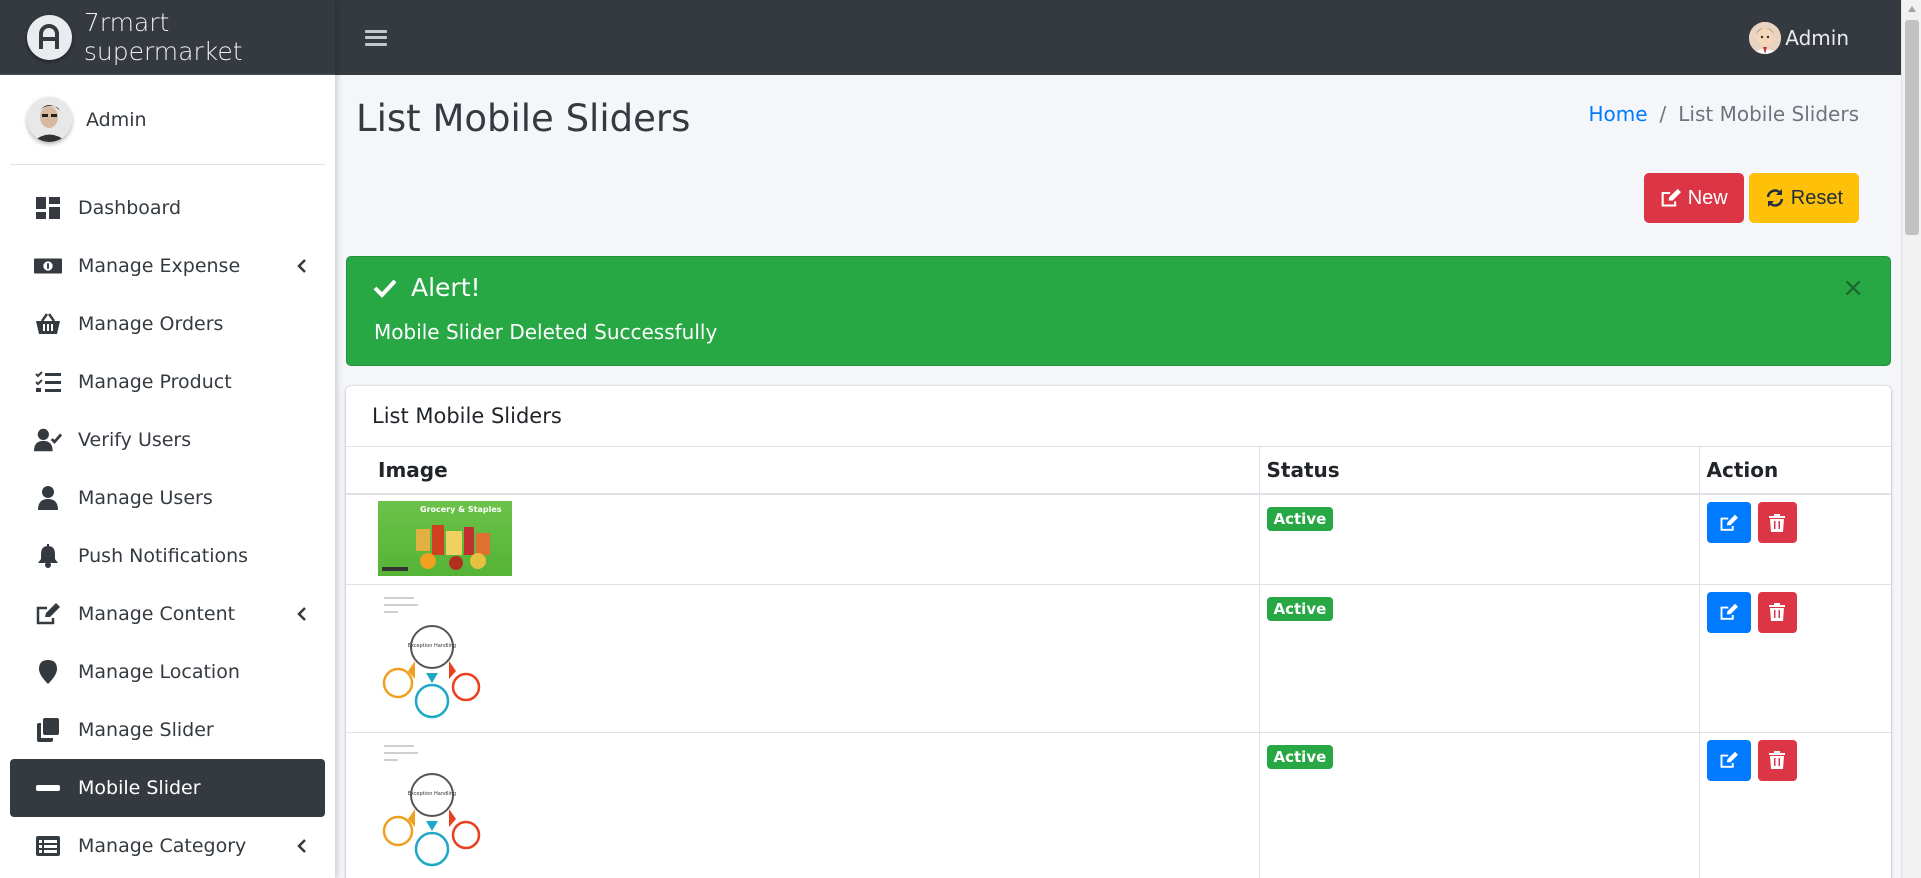 This screenshot has height=878, width=1921. I want to click on sidebar-item-dashboard: Dashboard, so click(167, 208).